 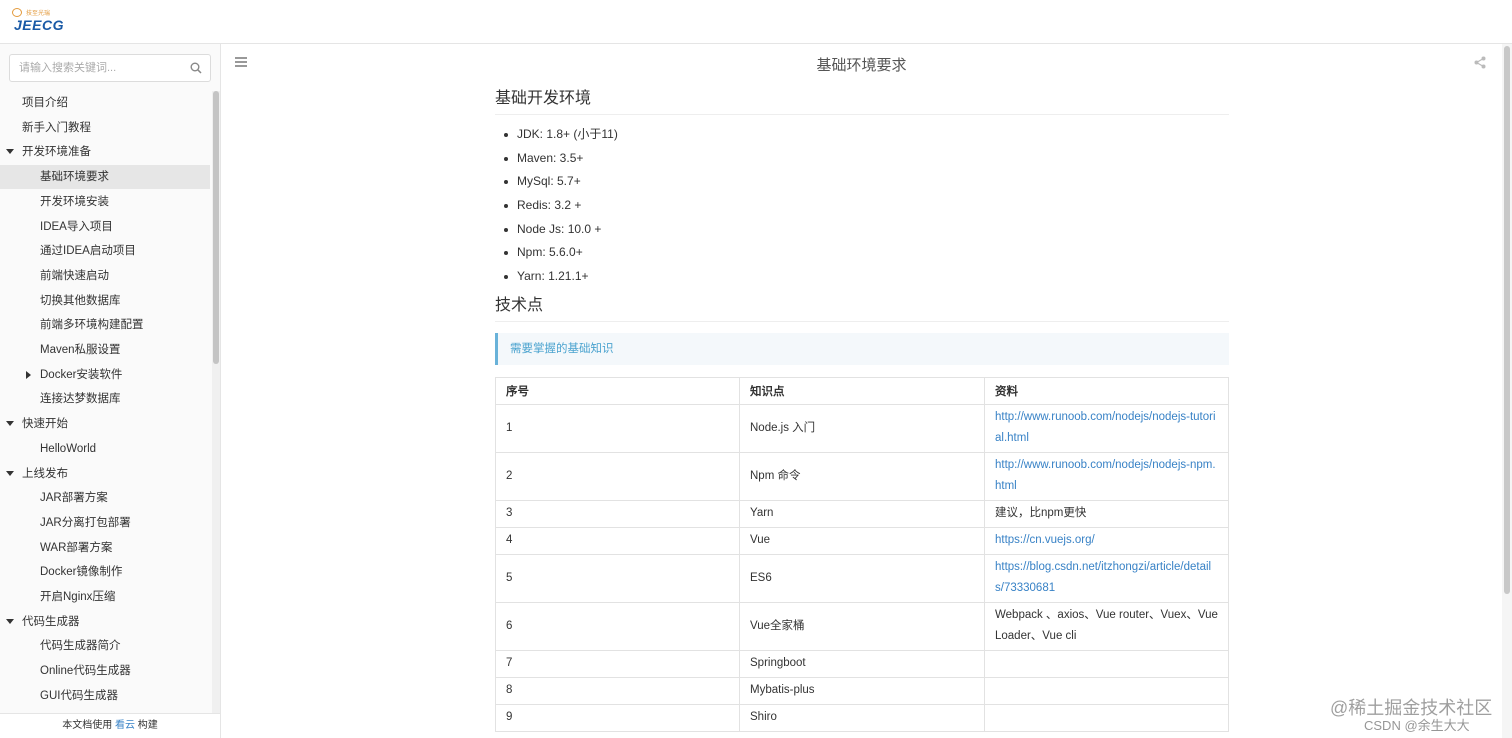 I want to click on nav-item: JAR分离打包部署, so click(x=105, y=523).